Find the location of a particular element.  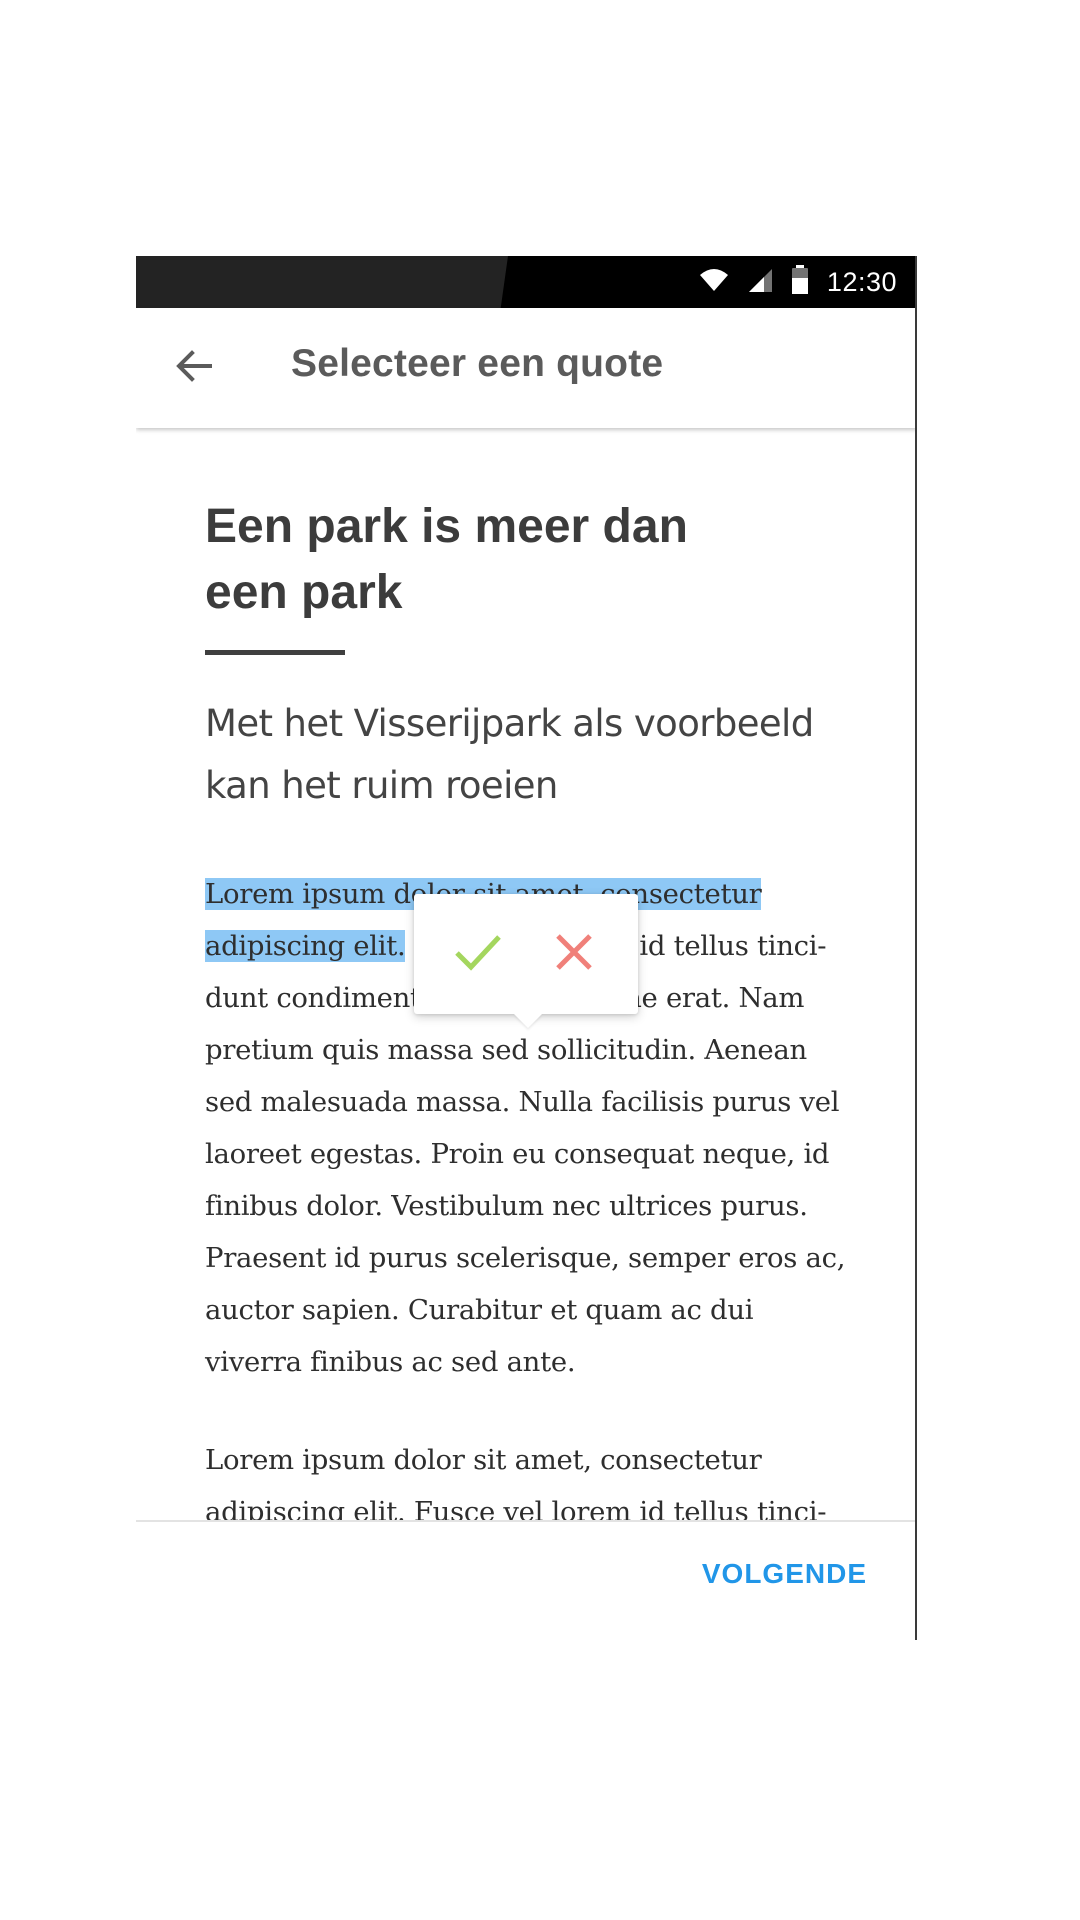

article-title: Een park is meer dan een park is located at coordinates (446, 559).